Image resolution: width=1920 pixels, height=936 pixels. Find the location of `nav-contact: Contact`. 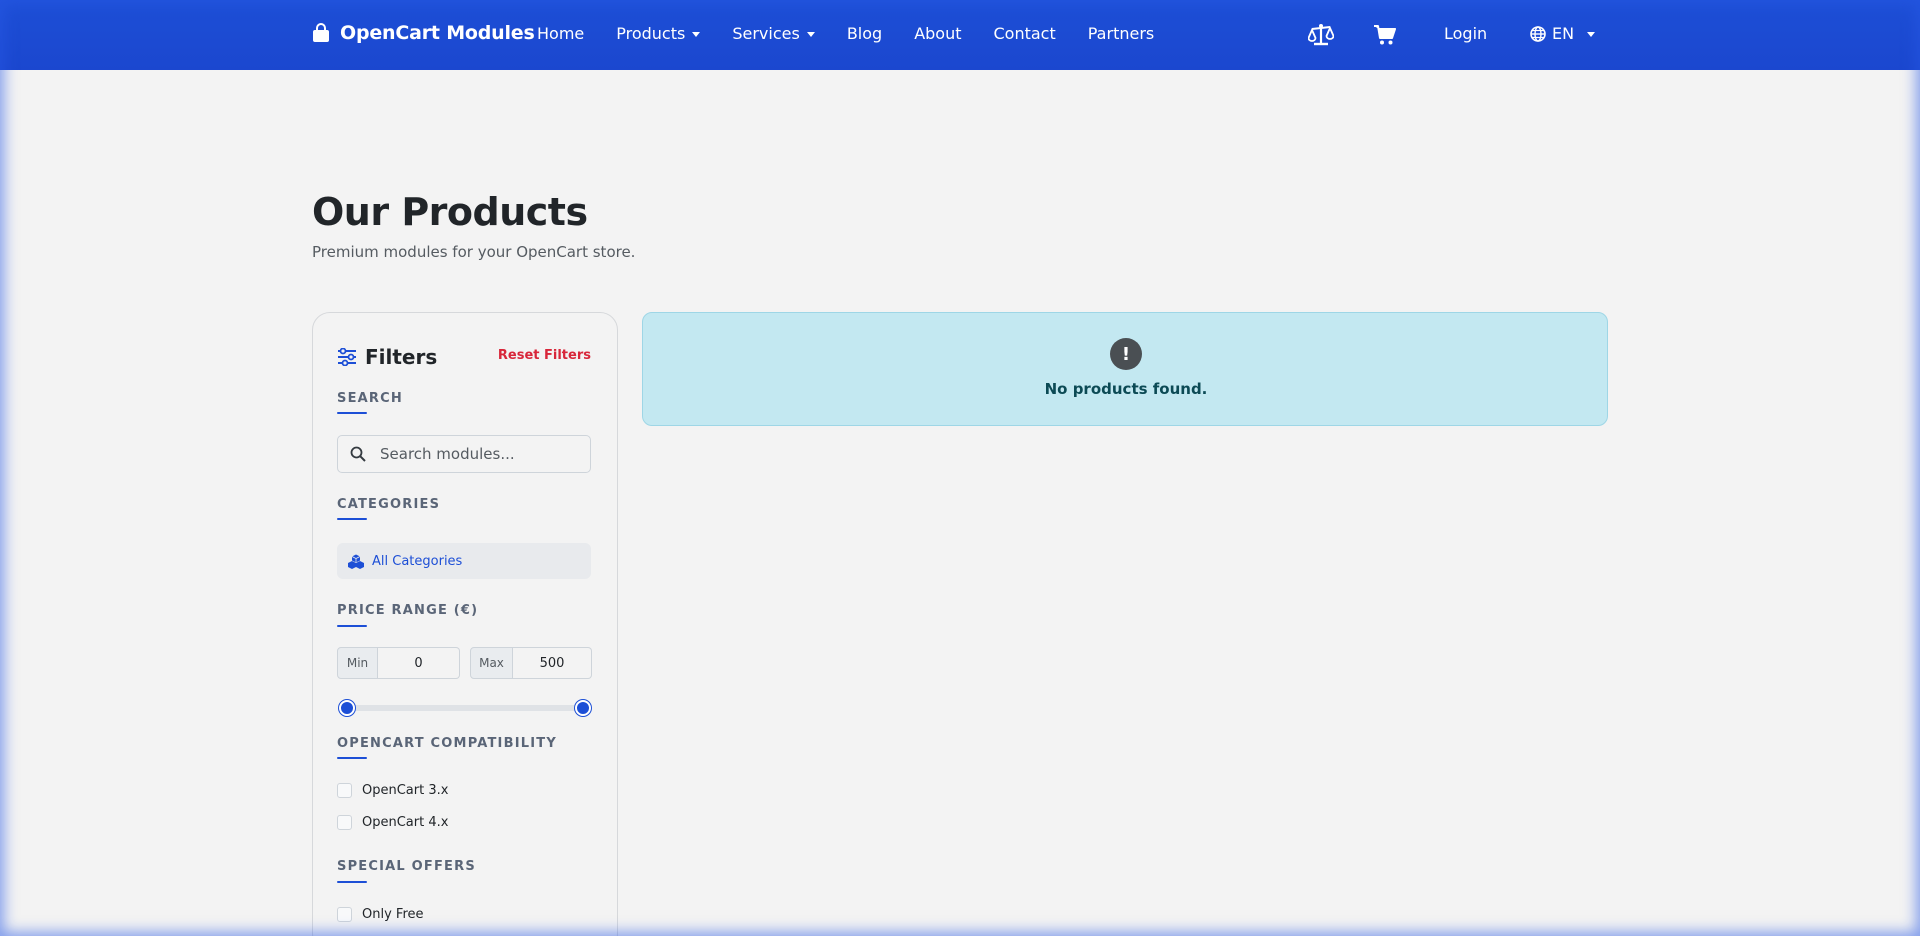

nav-contact: Contact is located at coordinates (1025, 33).